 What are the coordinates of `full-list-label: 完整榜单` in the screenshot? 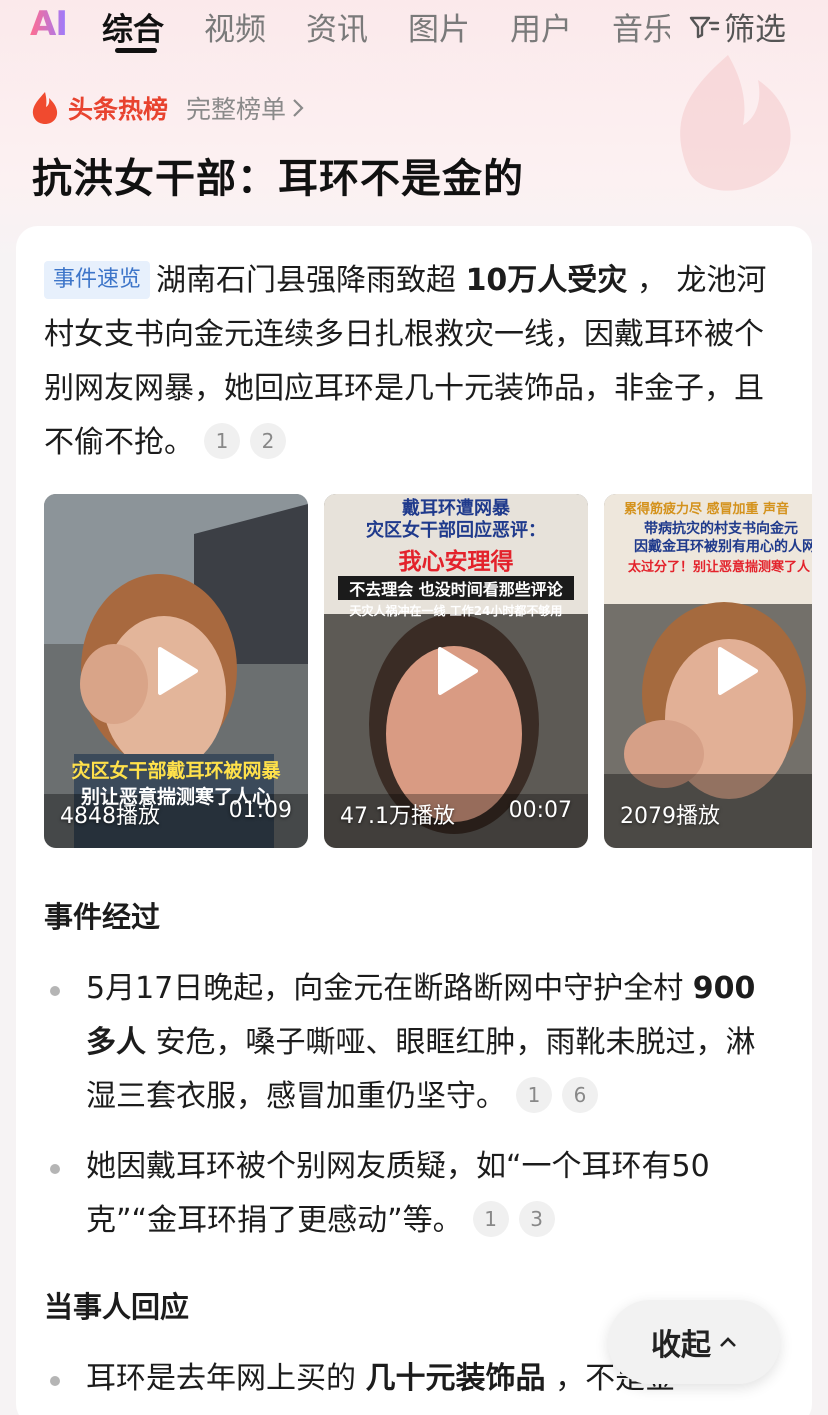 It's located at (236, 109).